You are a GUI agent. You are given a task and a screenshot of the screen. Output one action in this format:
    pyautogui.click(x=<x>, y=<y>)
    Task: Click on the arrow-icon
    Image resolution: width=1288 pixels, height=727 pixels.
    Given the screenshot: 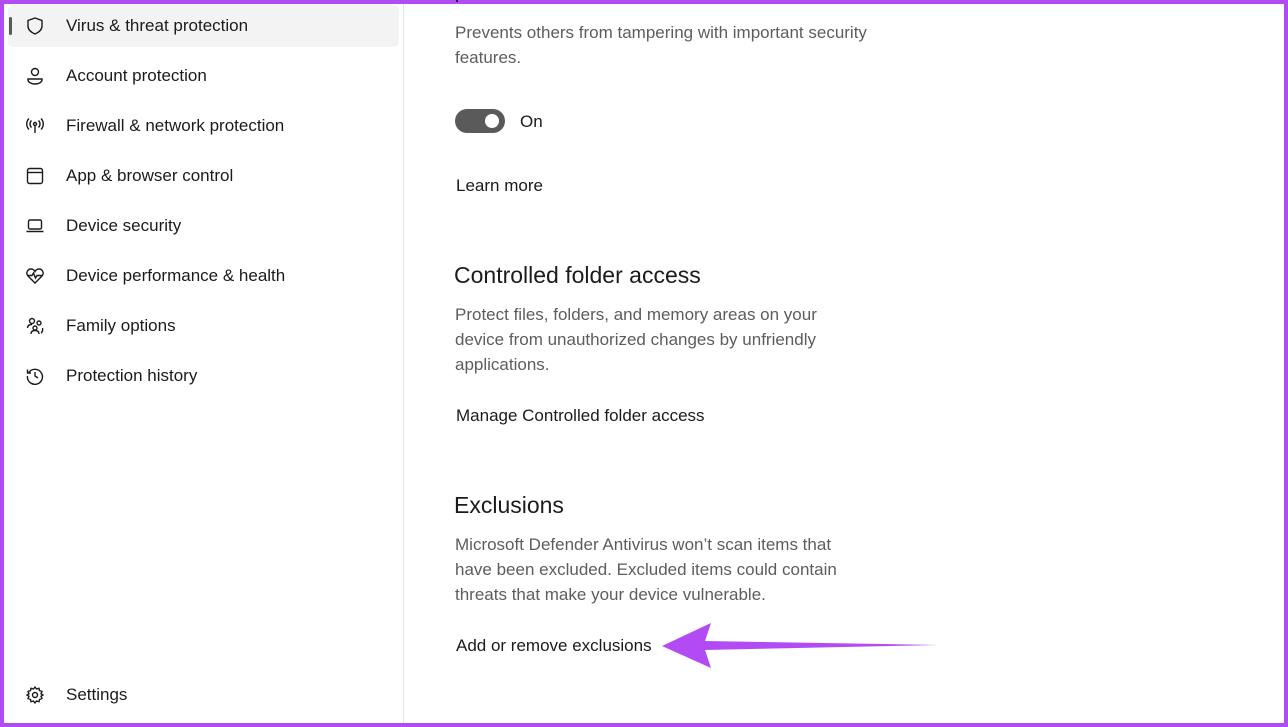 What is the action you would take?
    pyautogui.click(x=800, y=645)
    